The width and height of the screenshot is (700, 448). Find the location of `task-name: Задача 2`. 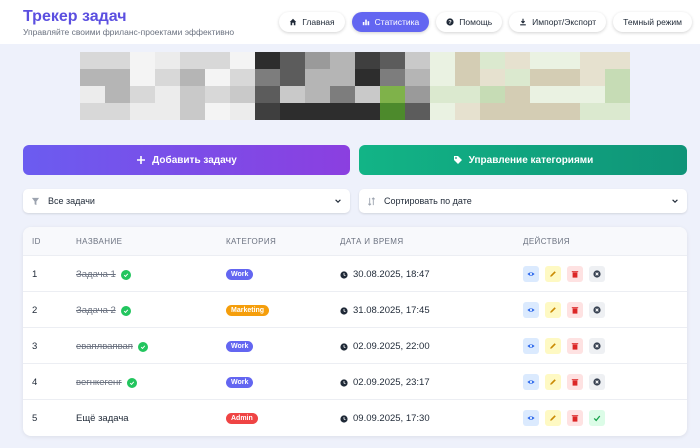

task-name: Задача 2 is located at coordinates (96, 310).